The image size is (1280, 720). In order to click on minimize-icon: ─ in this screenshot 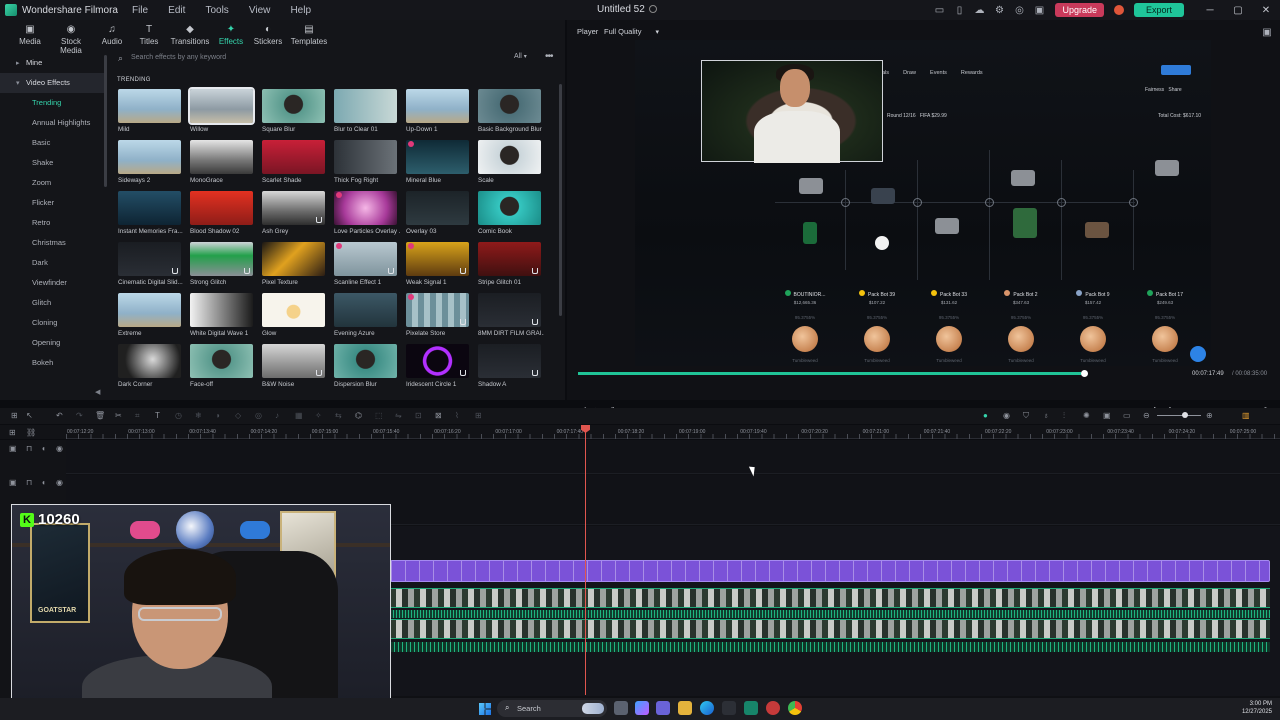, I will do `click(1210, 10)`.